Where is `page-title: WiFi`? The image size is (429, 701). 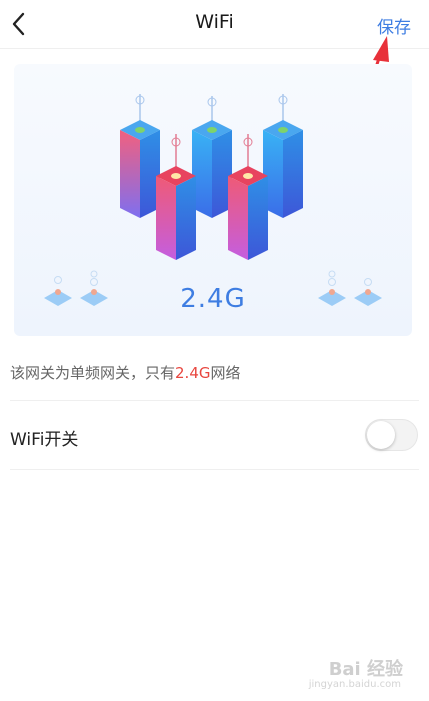 page-title: WiFi is located at coordinates (214, 22).